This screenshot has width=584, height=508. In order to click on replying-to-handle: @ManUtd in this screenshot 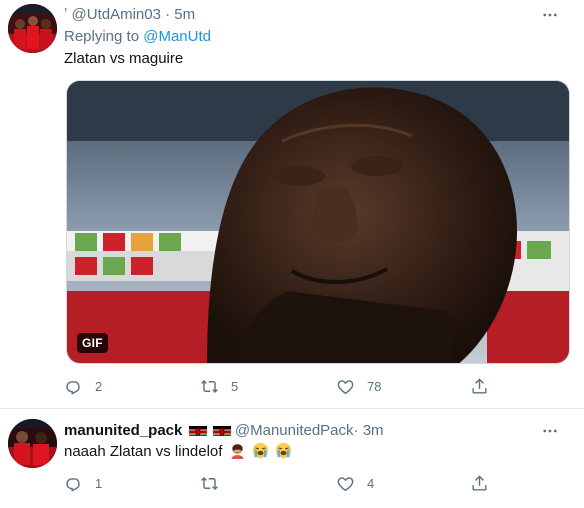, I will do `click(177, 36)`.